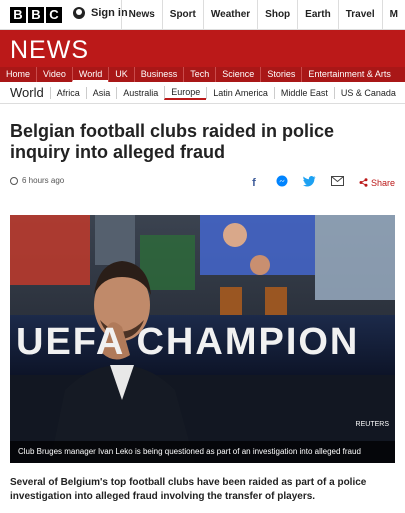 The image size is (405, 513). Describe the element at coordinates (277, 15) in the screenshot. I see `top-nav-shop: Shop` at that location.